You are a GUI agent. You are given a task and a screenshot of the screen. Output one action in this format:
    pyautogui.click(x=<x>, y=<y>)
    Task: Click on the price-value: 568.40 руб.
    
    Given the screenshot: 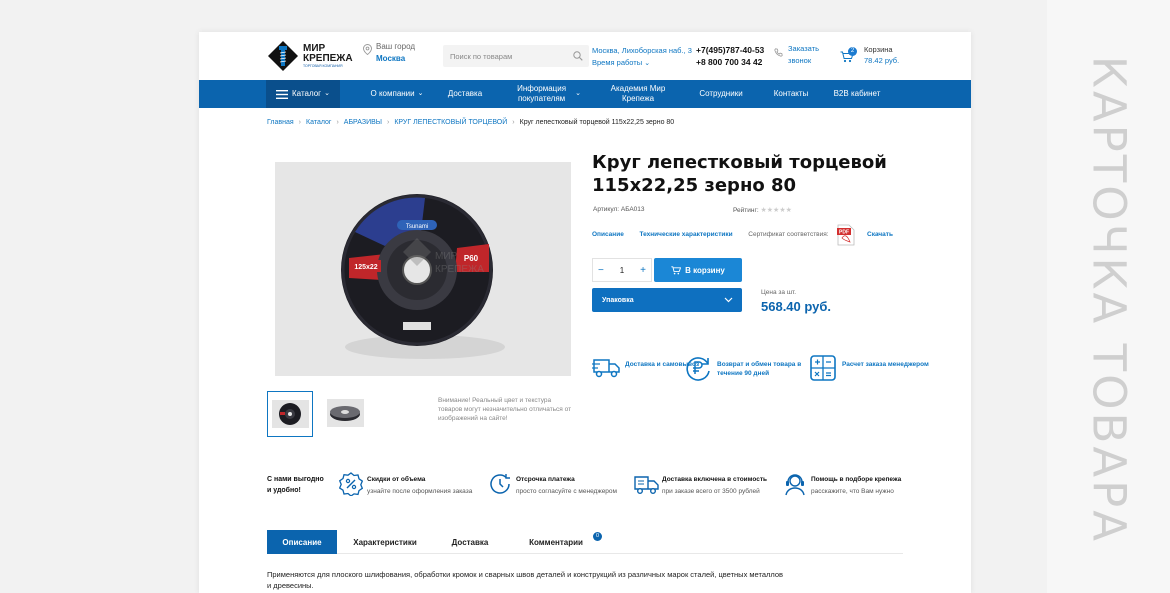 What is the action you would take?
    pyautogui.click(x=796, y=306)
    